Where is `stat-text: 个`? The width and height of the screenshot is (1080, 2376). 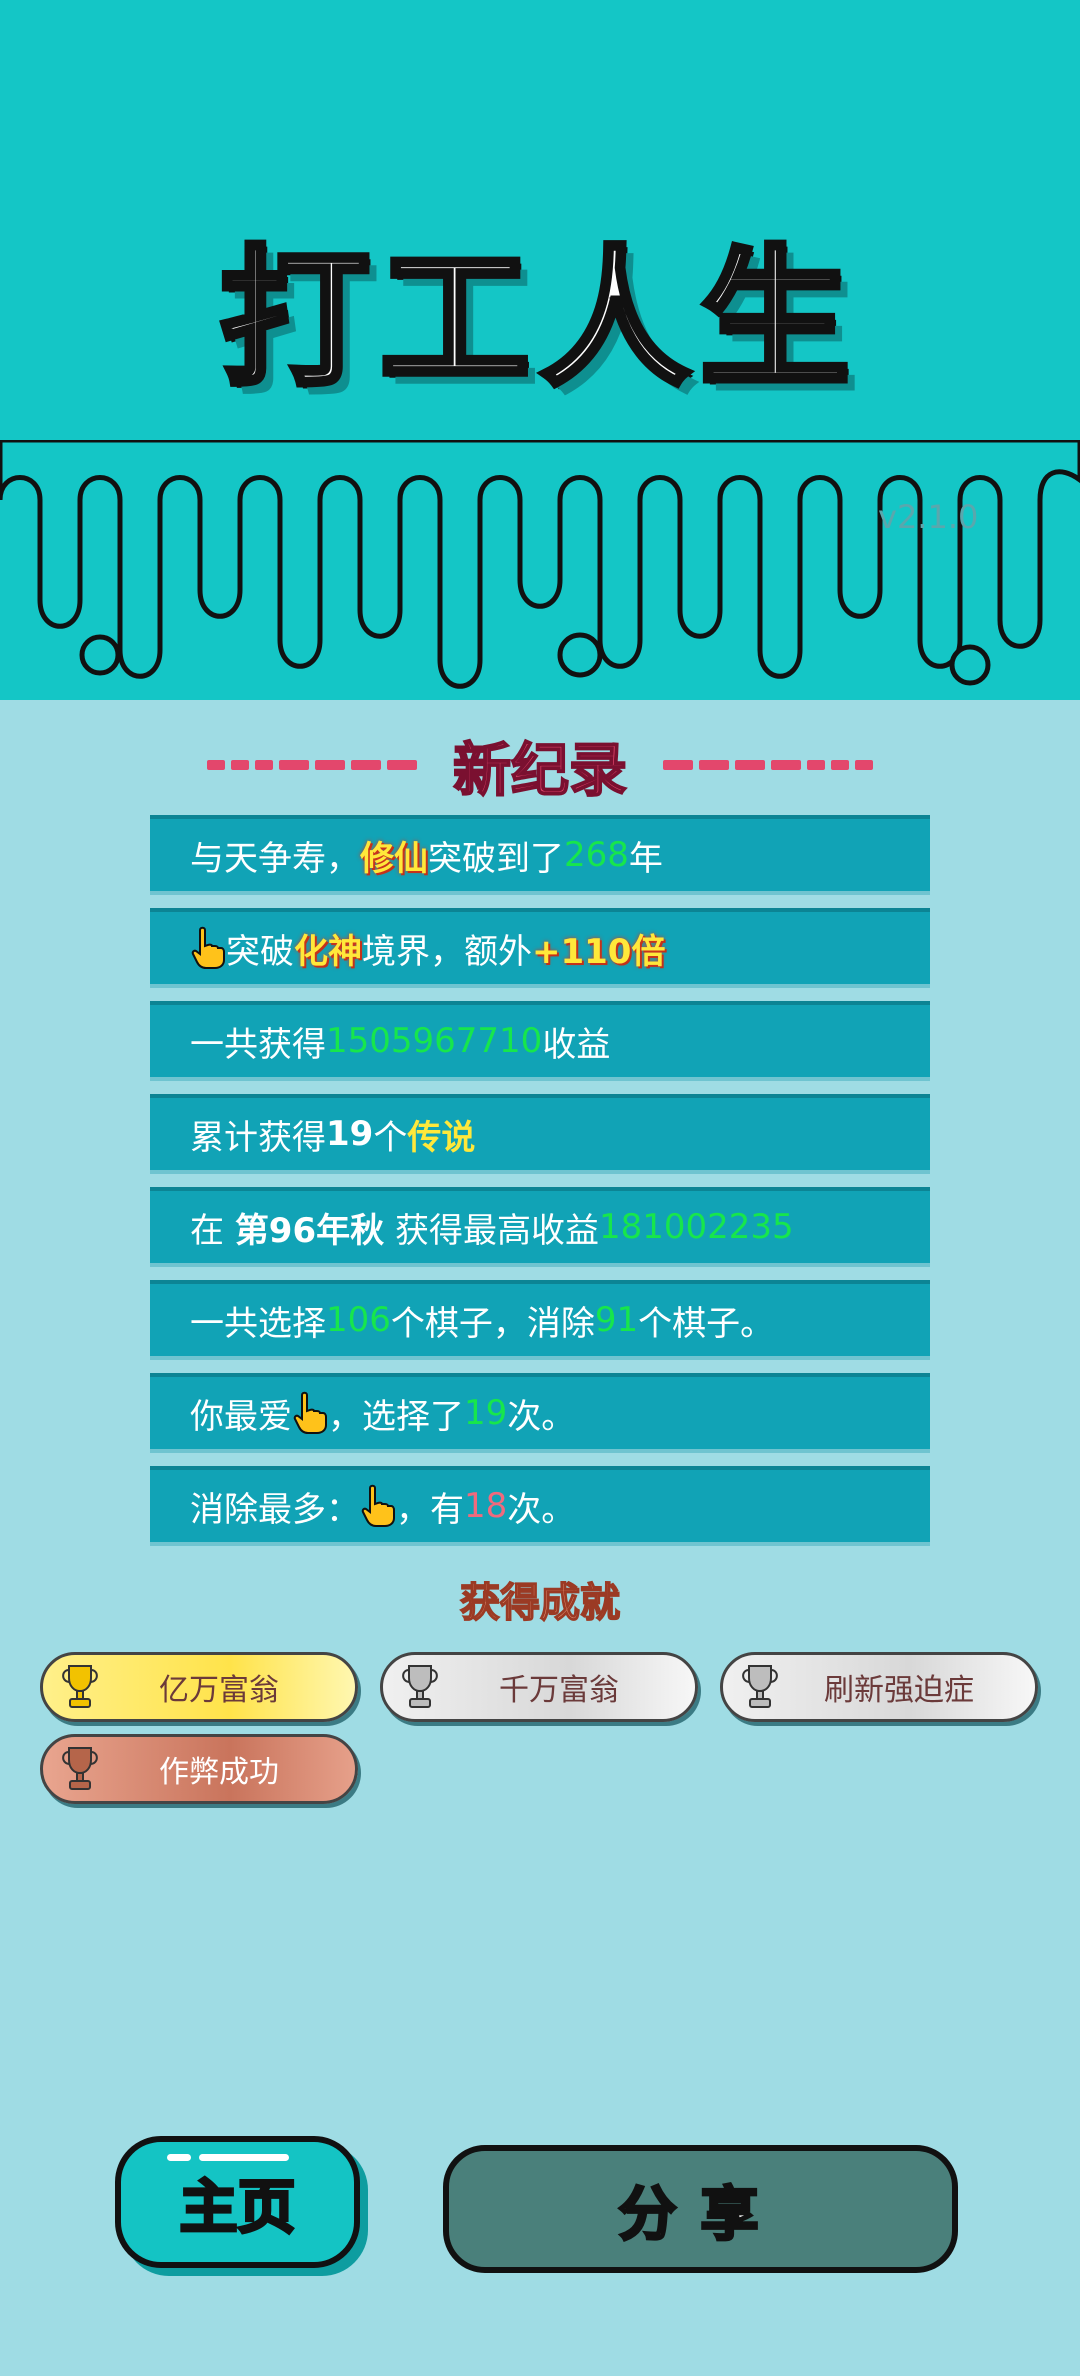 stat-text: 个 is located at coordinates (390, 1137).